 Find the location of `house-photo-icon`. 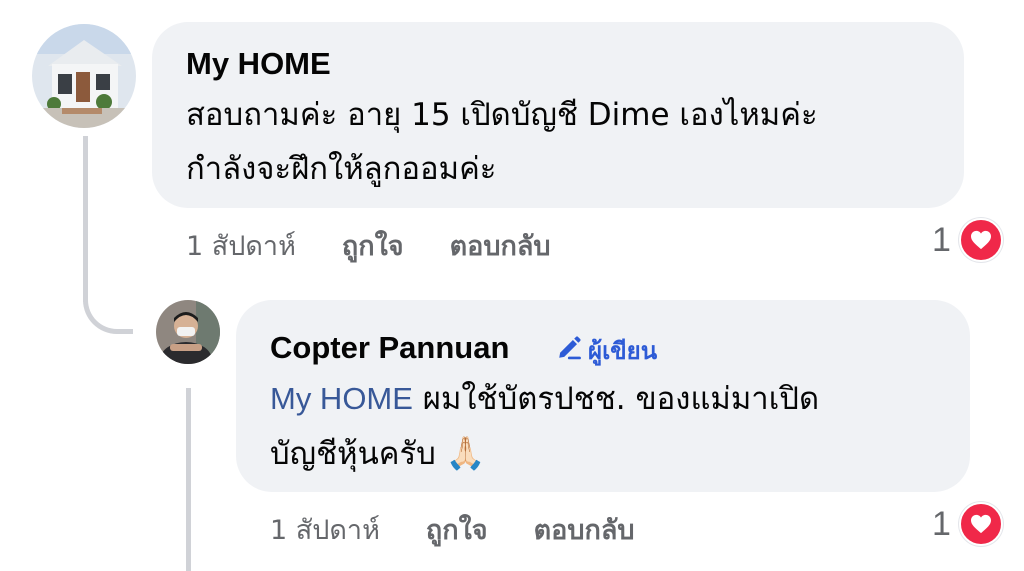

house-photo-icon is located at coordinates (84, 76).